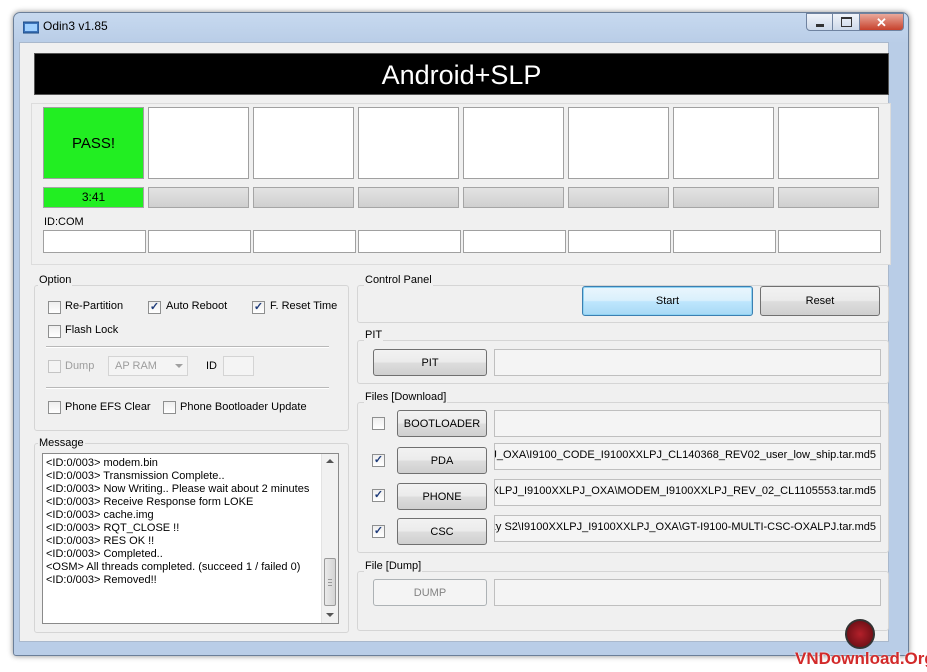  Describe the element at coordinates (108, 407) in the screenshot. I see `phone-efs-clear-label: Phone EFS Clear` at that location.